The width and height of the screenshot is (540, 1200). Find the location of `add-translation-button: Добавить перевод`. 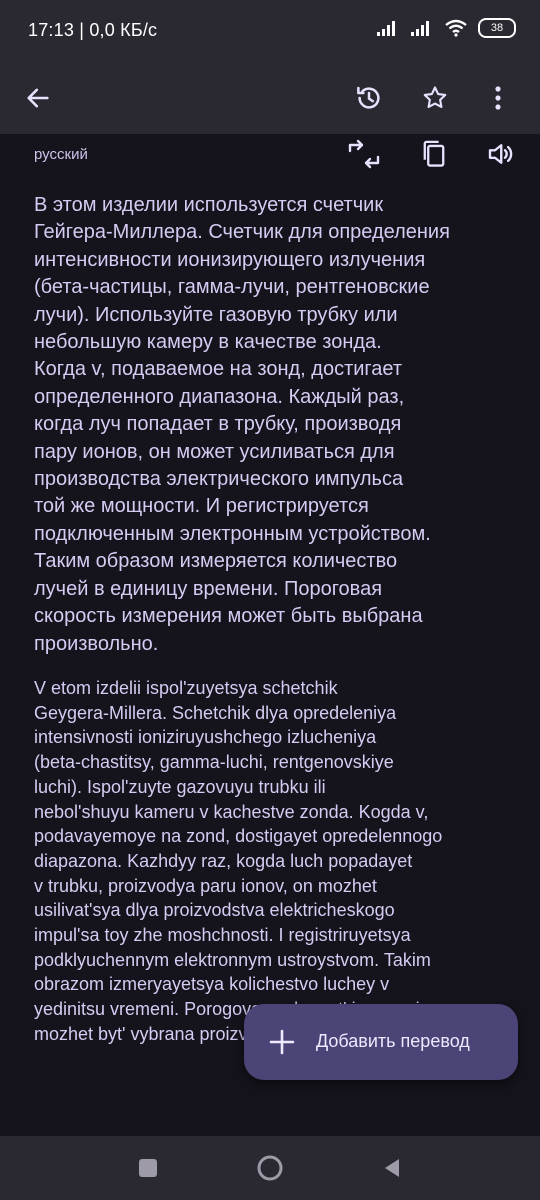

add-translation-button: Добавить перевод is located at coordinates (381, 1042).